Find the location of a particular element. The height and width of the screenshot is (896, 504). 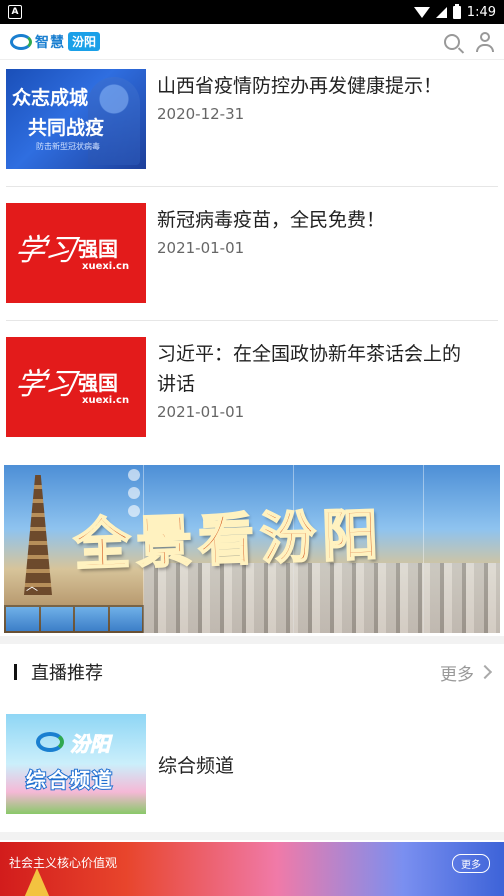

news-thumbnail: 众志成城 共同战疫 防击新型冠状病毒 is located at coordinates (76, 119).